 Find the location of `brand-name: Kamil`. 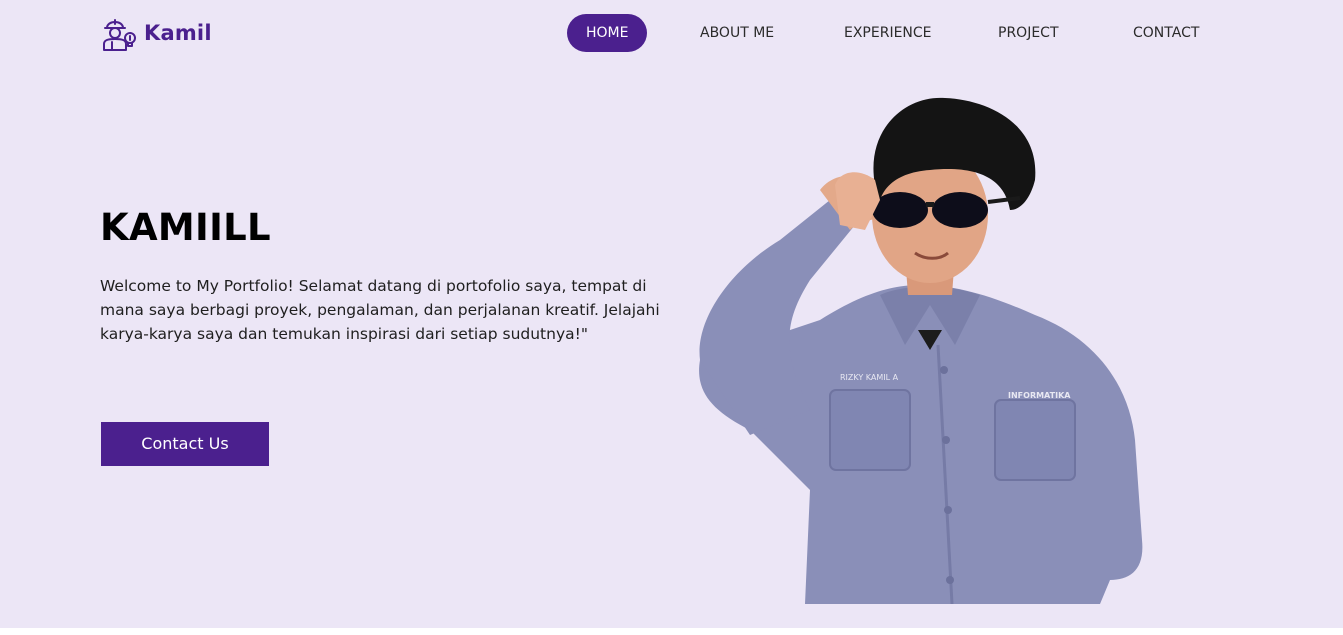

brand-name: Kamil is located at coordinates (178, 33).